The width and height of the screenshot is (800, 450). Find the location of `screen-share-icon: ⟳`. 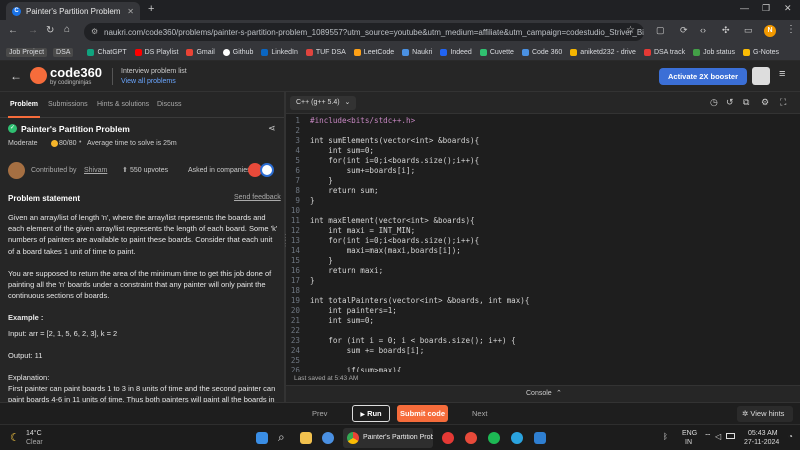

screen-share-icon: ⟳ is located at coordinates (684, 30).